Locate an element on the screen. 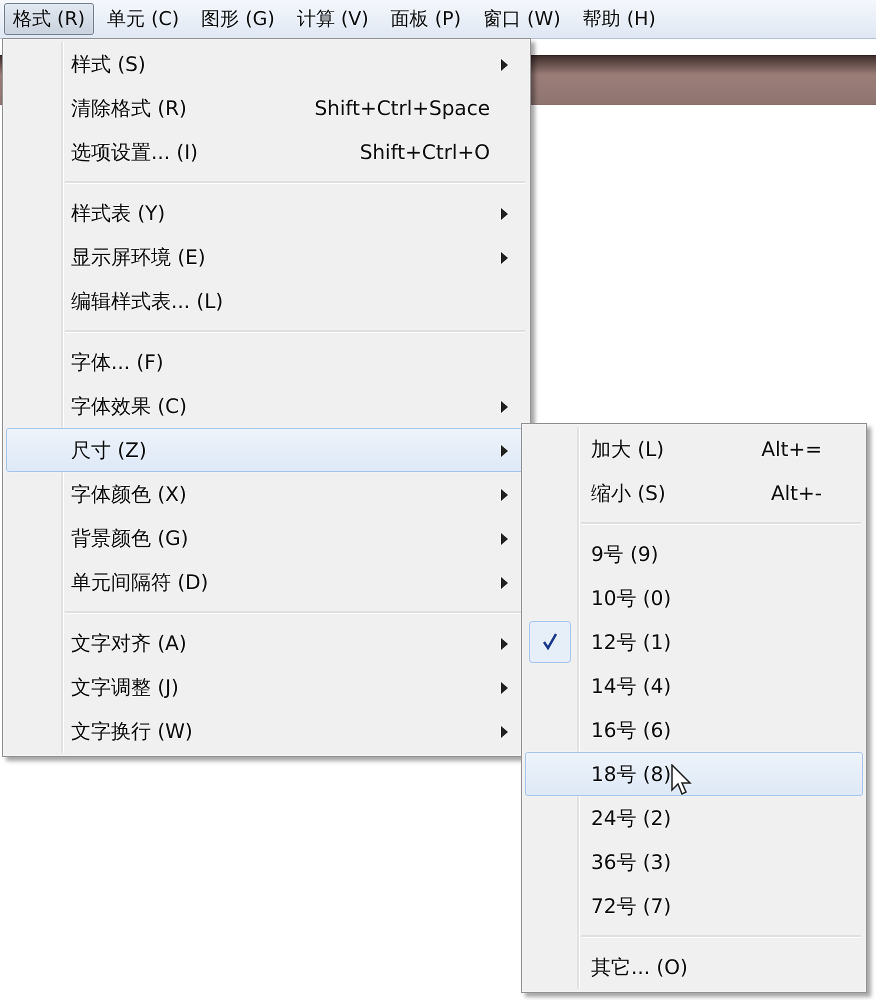 The width and height of the screenshot is (876, 1000). menu-item: 10号 (0) is located at coordinates (694, 598).